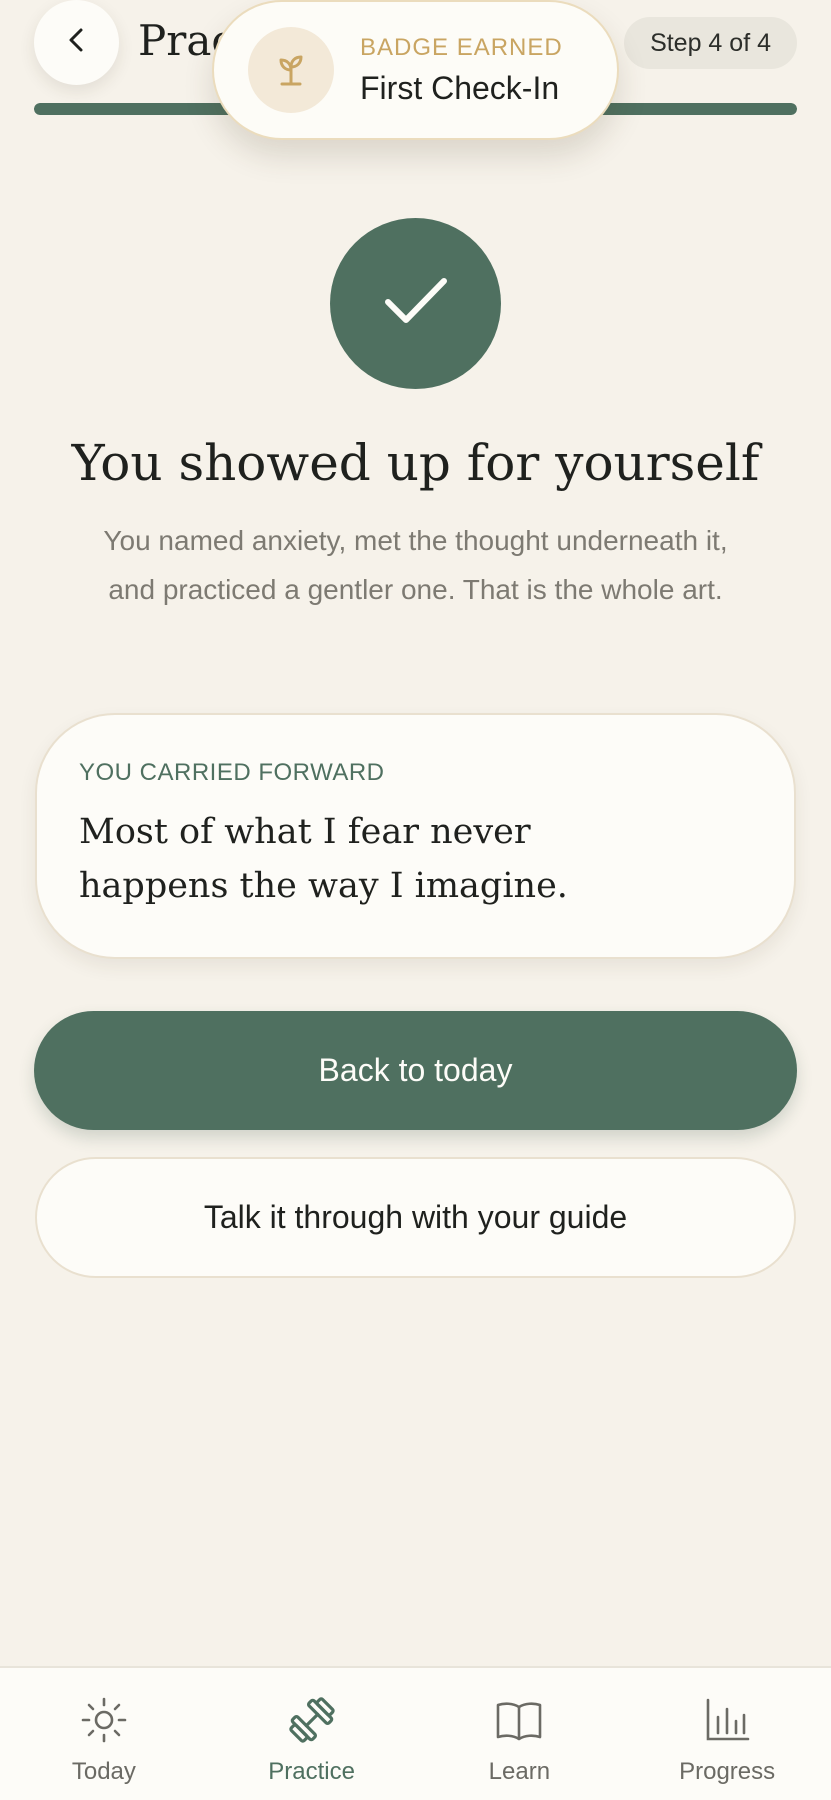 This screenshot has width=831, height=1800. I want to click on step-indicator: Step 4 of 4, so click(710, 43).